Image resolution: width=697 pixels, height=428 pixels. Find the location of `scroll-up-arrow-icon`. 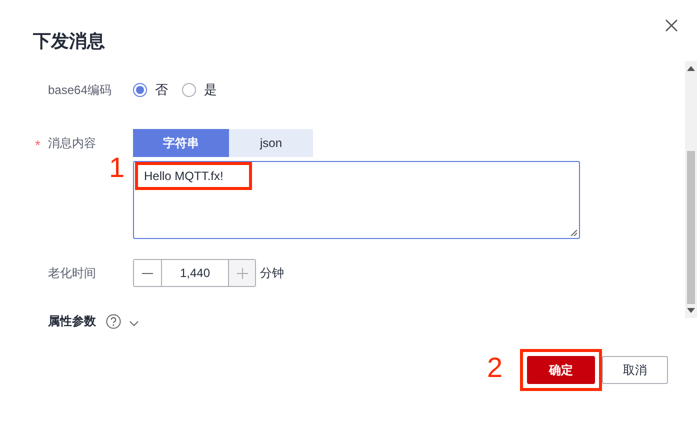

scroll-up-arrow-icon is located at coordinates (691, 68).